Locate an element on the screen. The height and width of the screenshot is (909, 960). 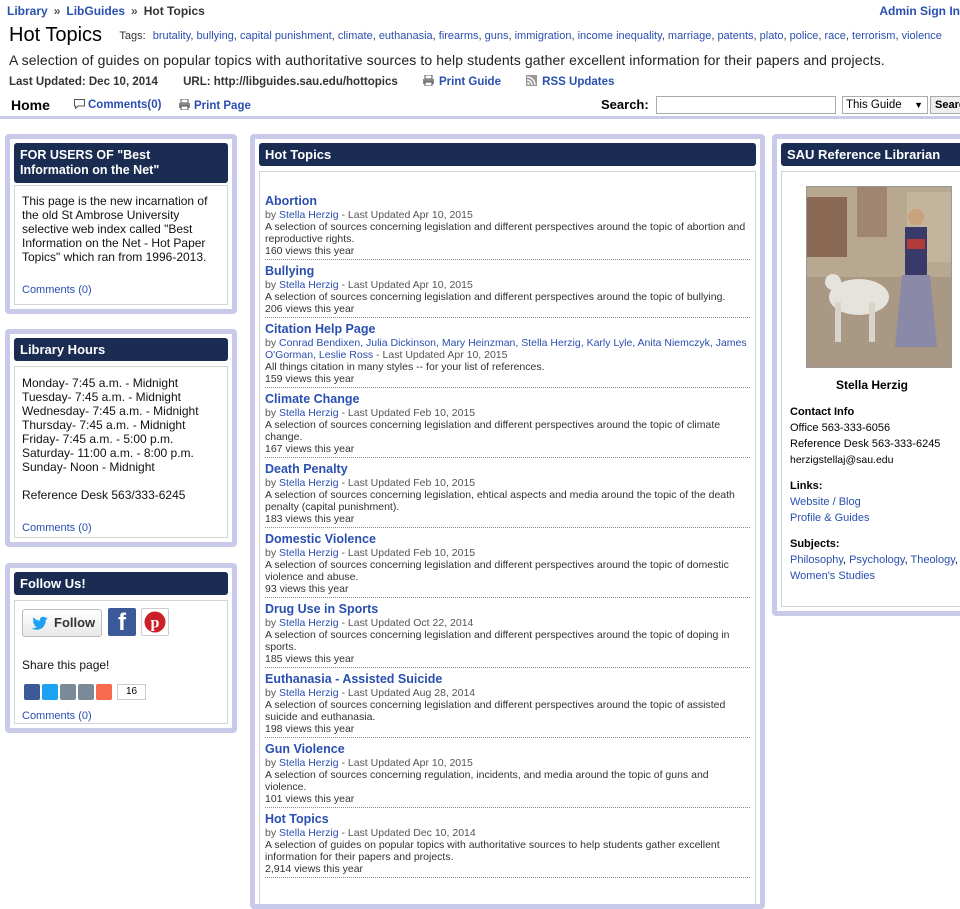
tag-link: race is located at coordinates (835, 36).